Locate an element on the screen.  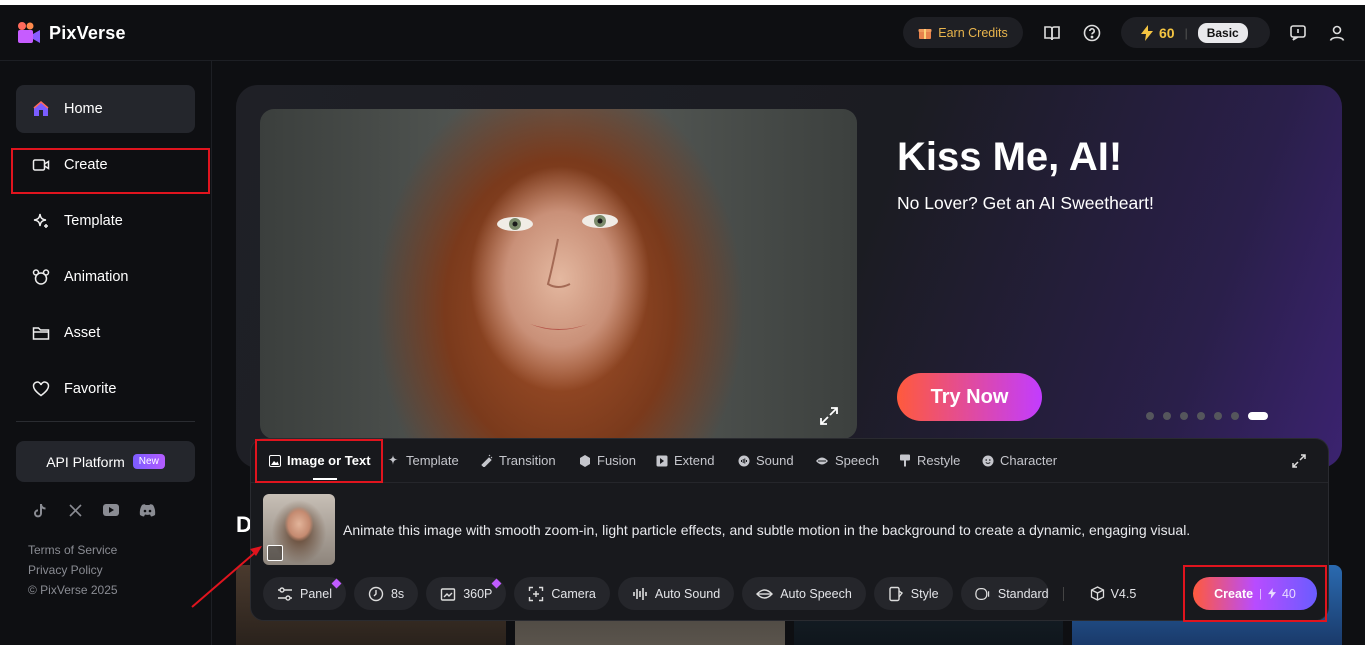
tab-label: Sound is located at coordinates (775, 460).